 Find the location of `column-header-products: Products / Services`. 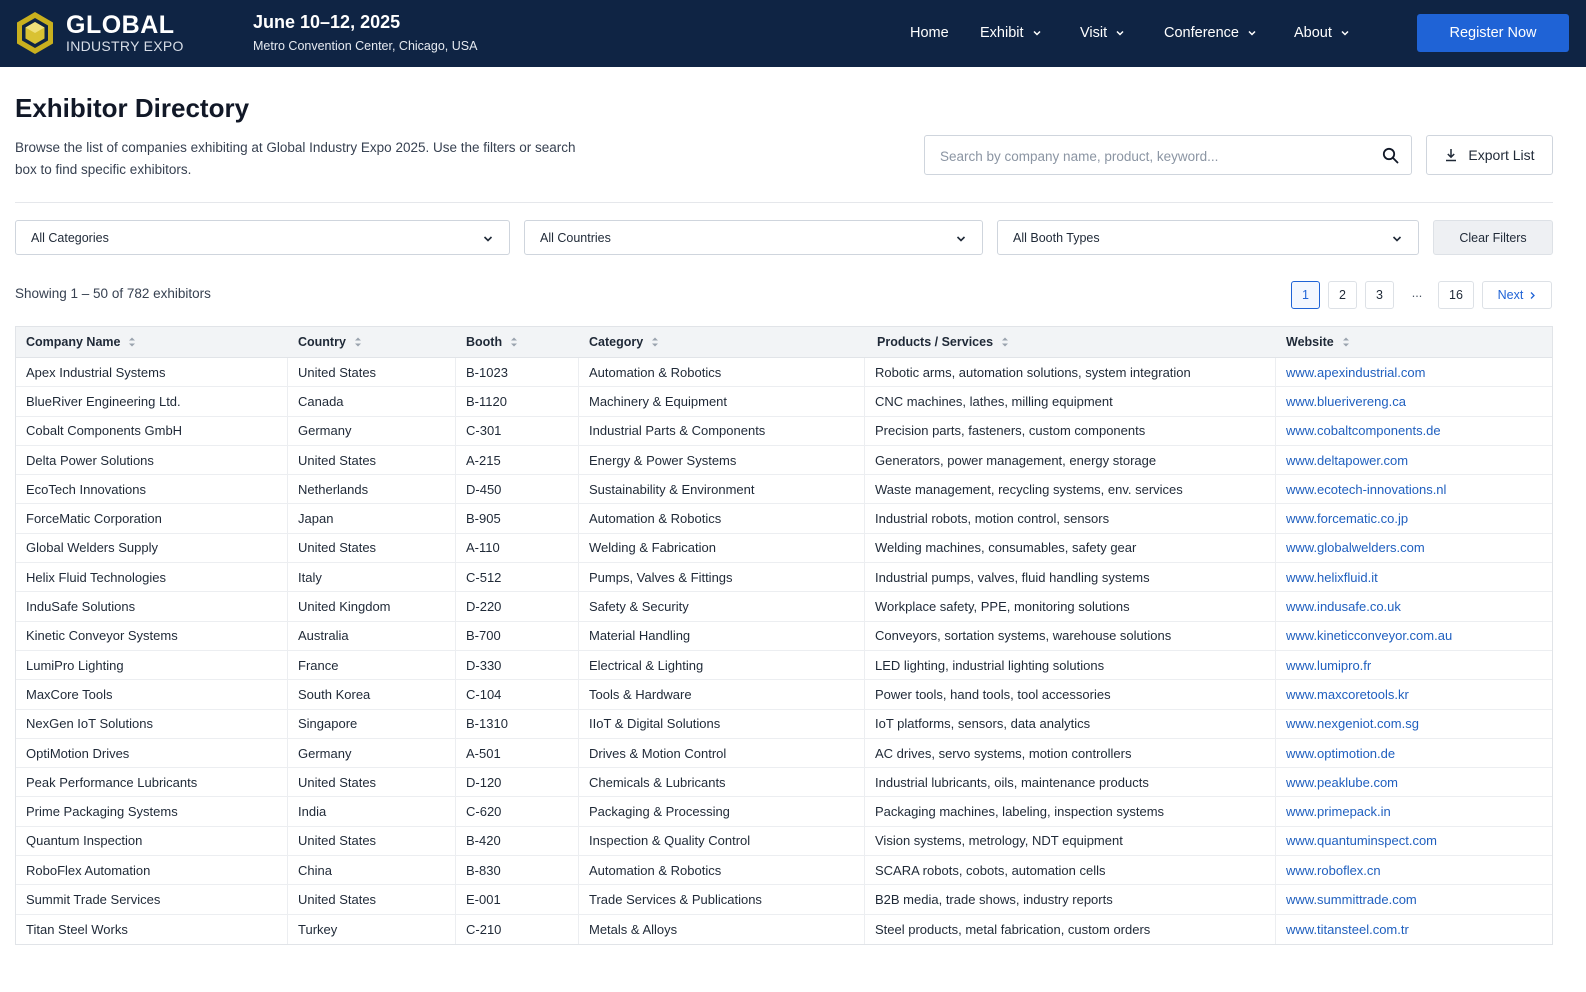

column-header-products: Products / Services is located at coordinates (1070, 342).